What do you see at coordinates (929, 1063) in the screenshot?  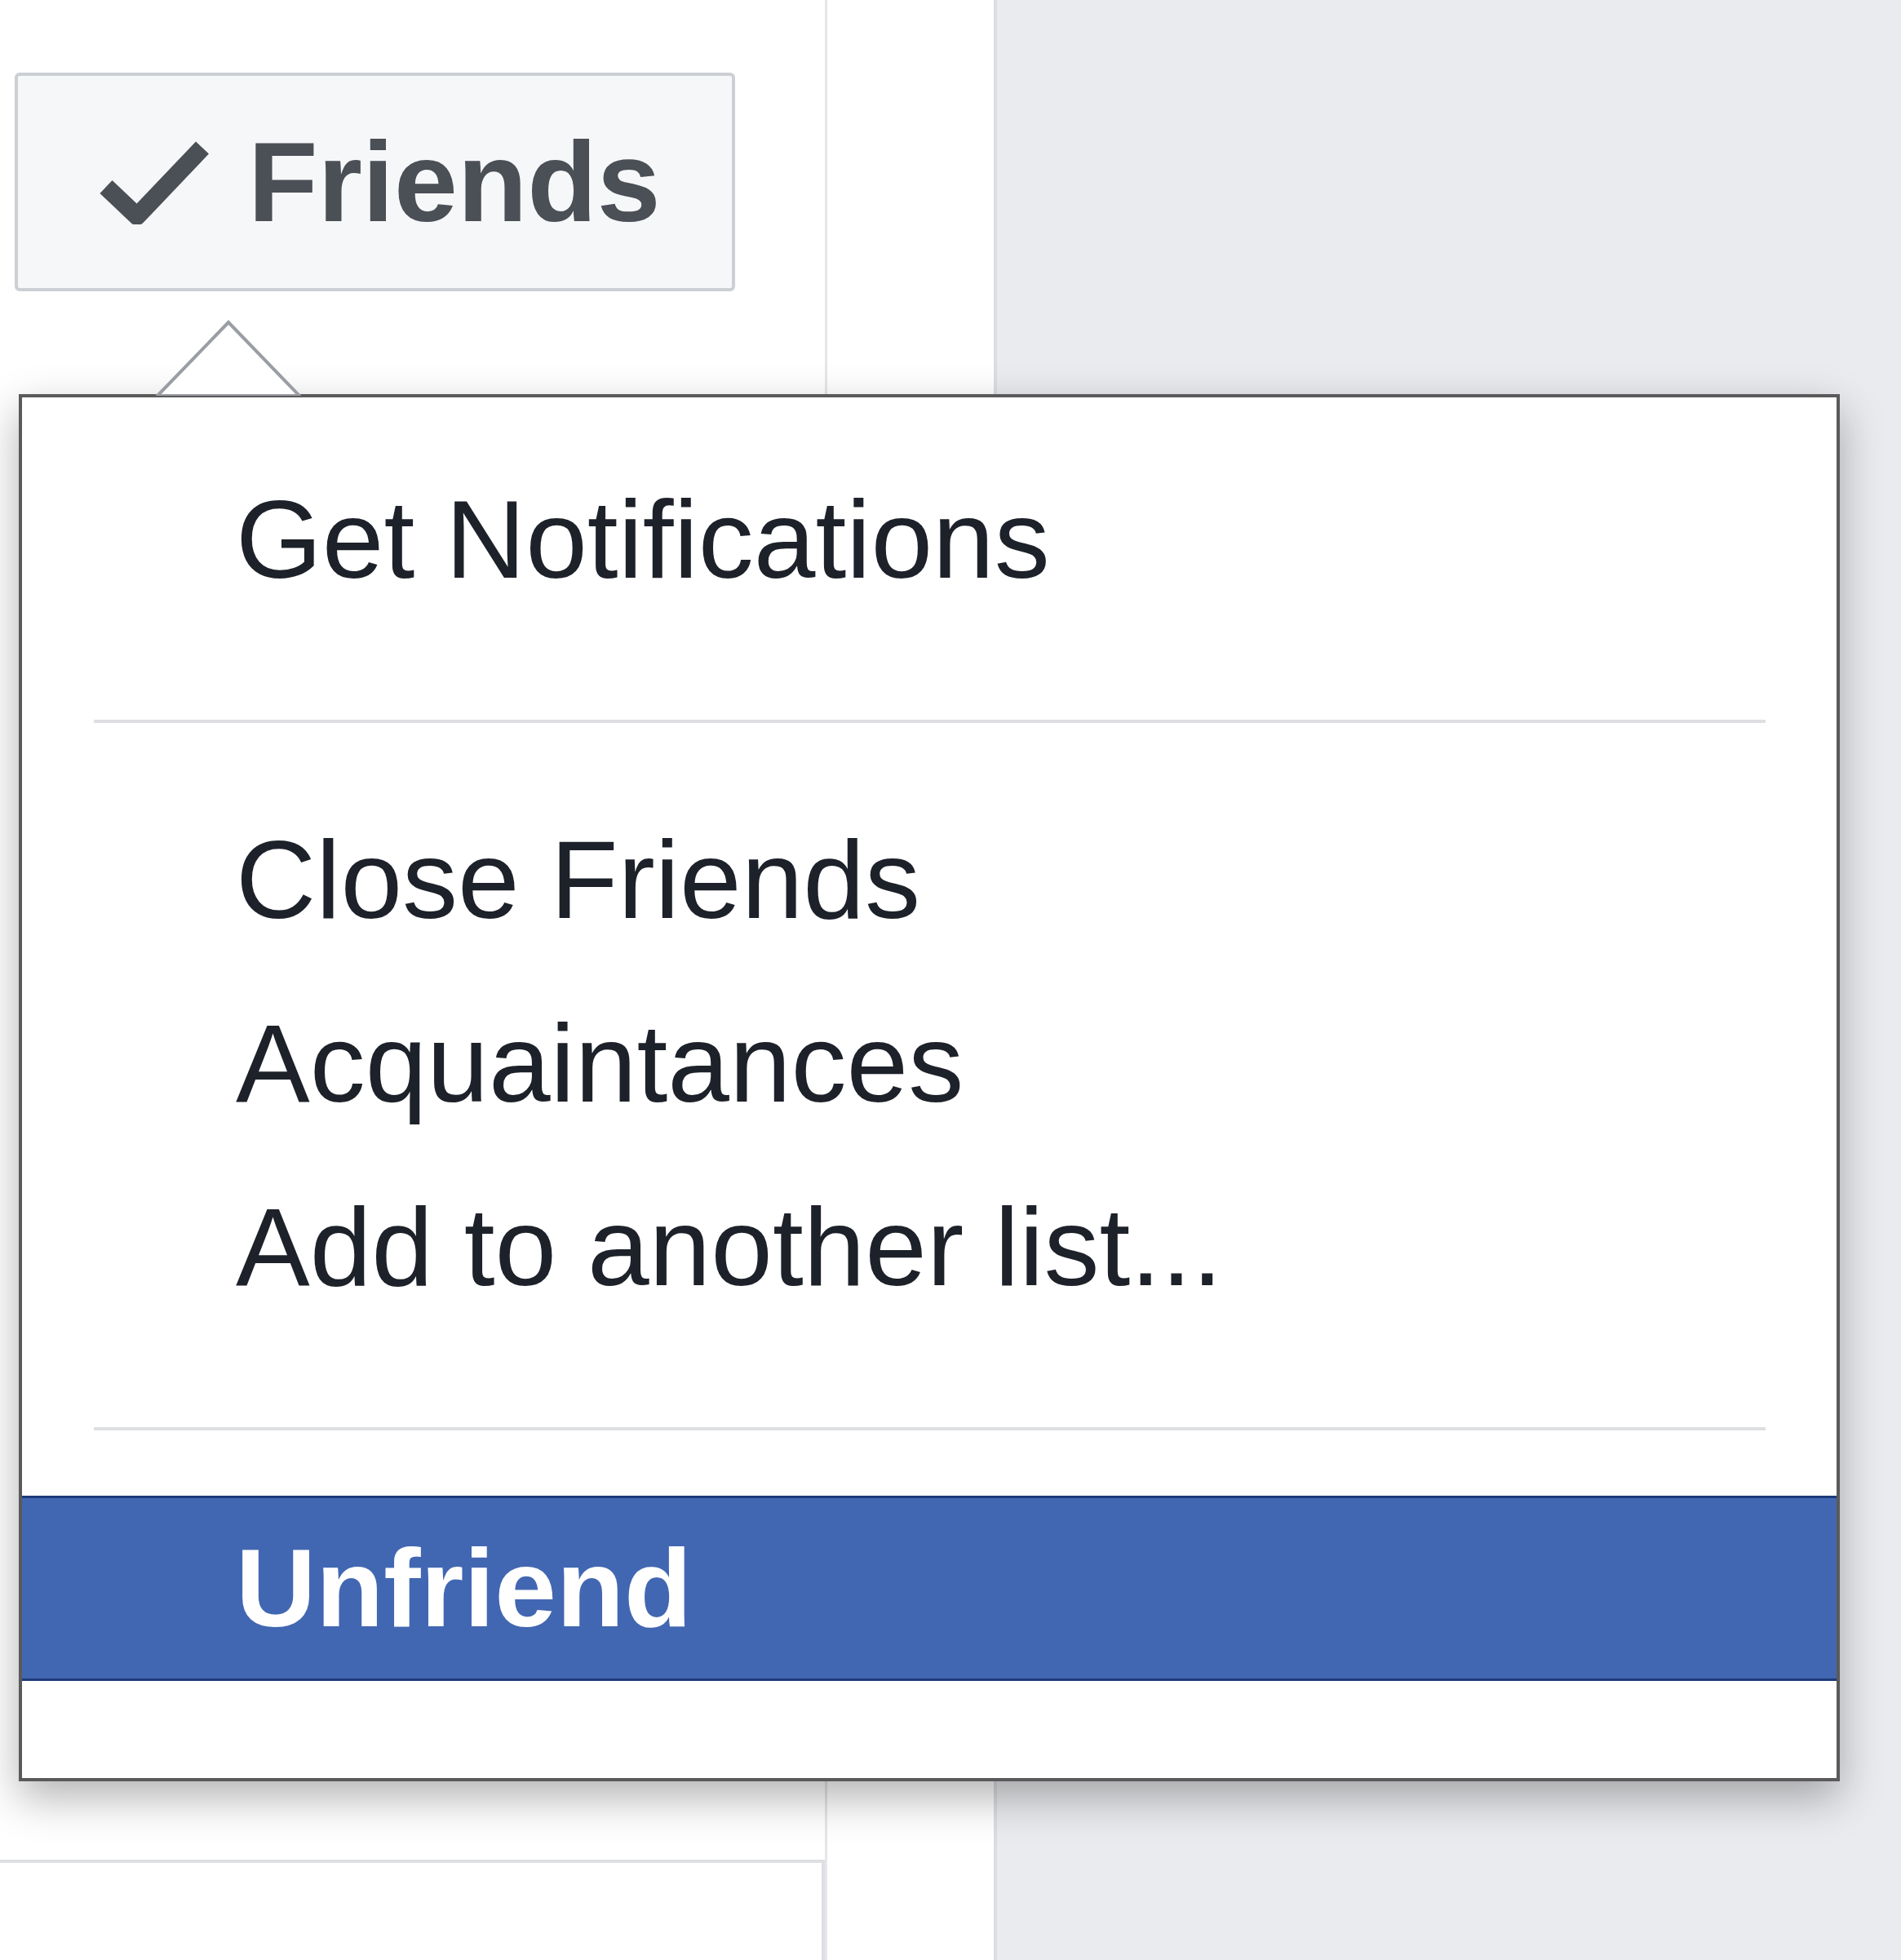 I see `menu-item: Acquaintances` at bounding box center [929, 1063].